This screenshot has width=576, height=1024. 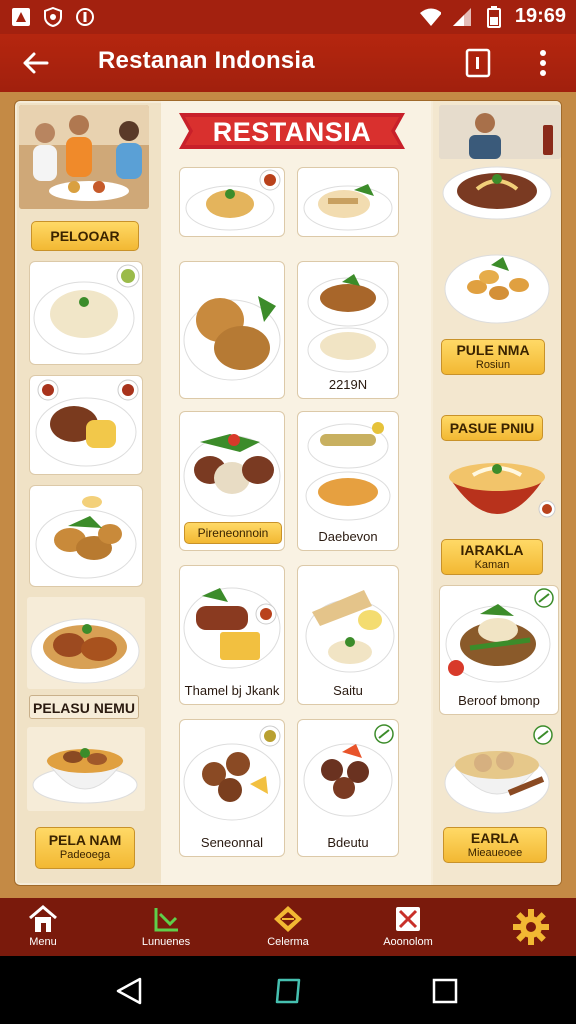 I want to click on dish-card-roast-chicken, so click(x=232, y=330).